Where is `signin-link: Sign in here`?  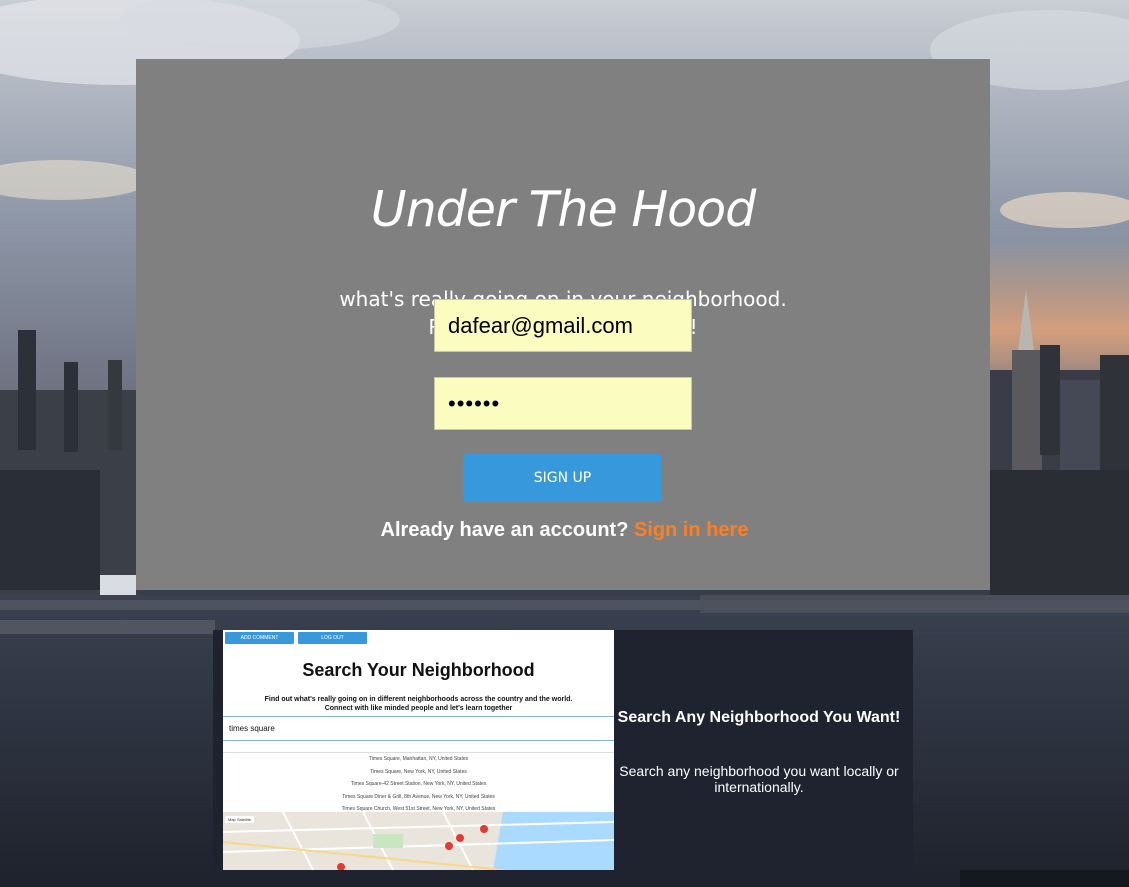
signin-link: Sign in here is located at coordinates (691, 530).